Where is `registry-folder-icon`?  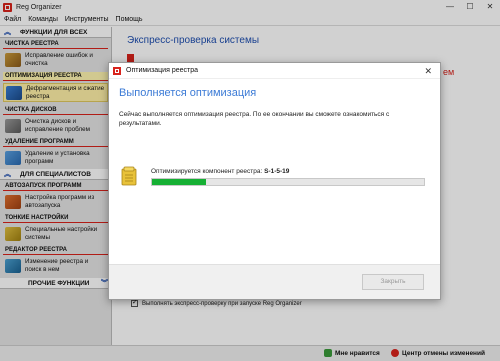 registry-folder-icon is located at coordinates (129, 176).